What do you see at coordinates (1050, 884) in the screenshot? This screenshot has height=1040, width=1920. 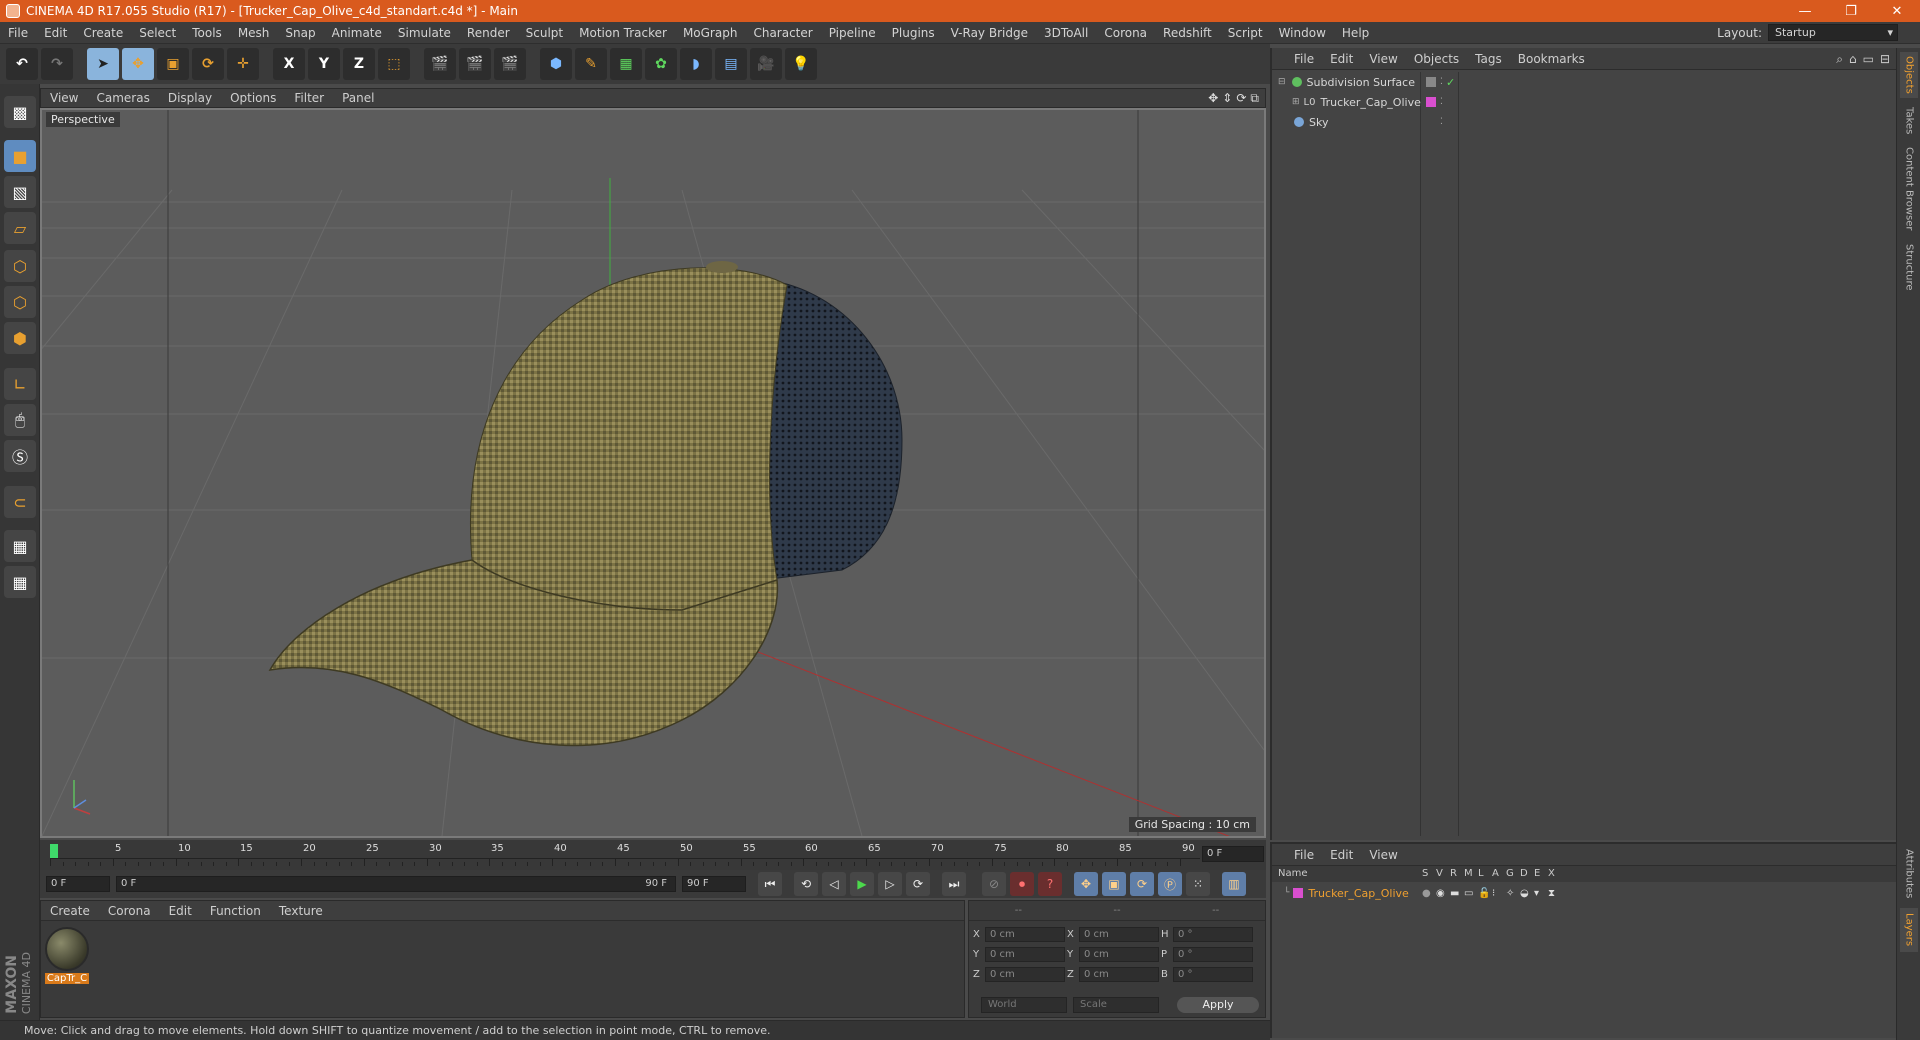 I see `keyframe-selection-button: ?` at bounding box center [1050, 884].